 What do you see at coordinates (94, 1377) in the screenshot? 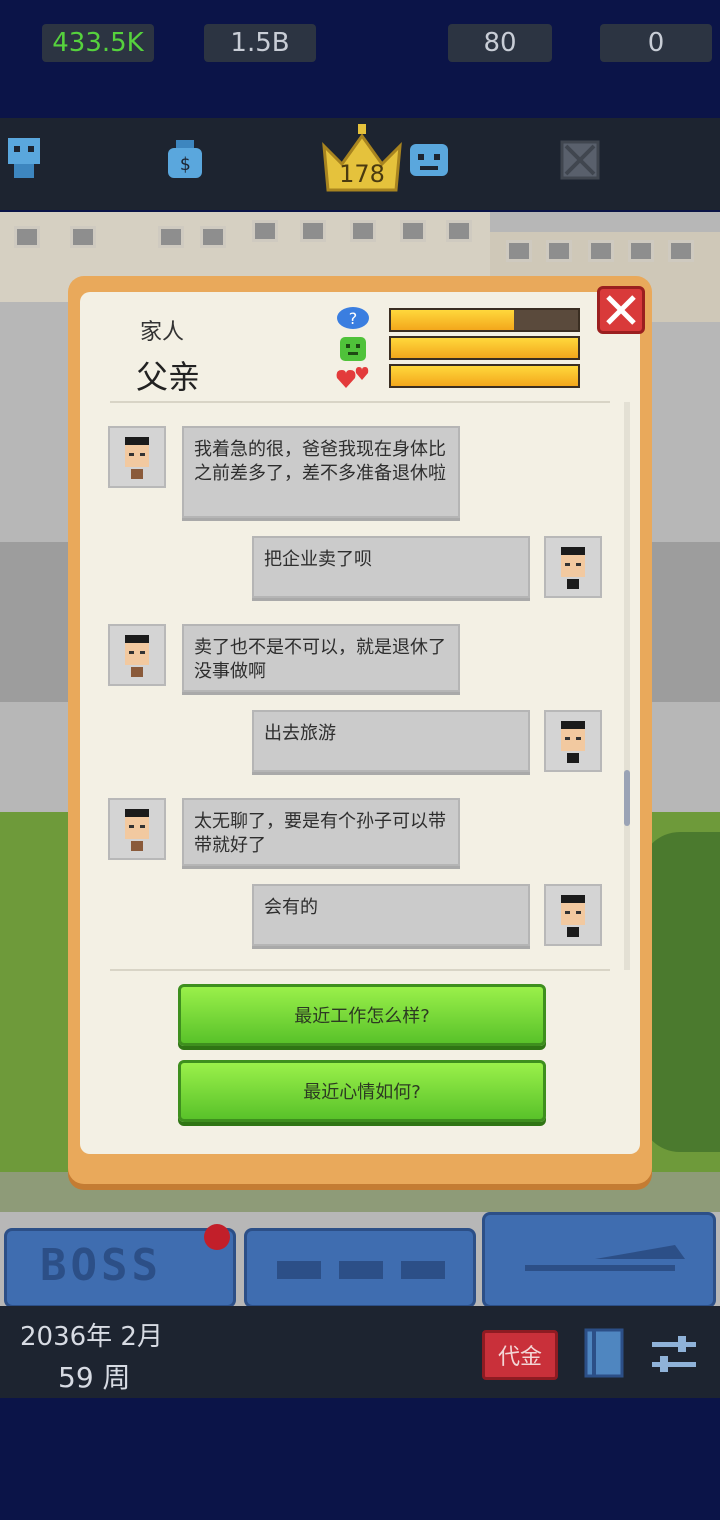
I see `game-week: 59 周` at bounding box center [94, 1377].